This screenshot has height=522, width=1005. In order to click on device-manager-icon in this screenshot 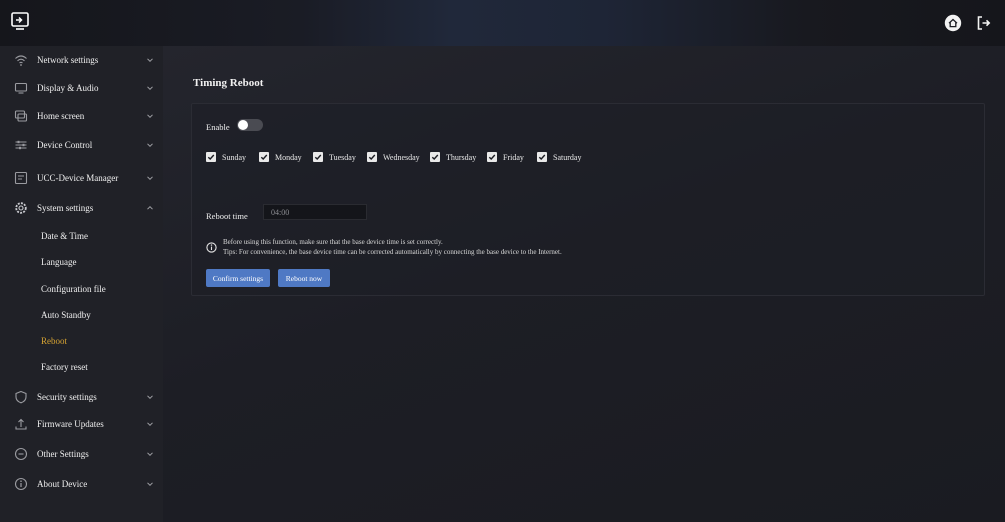, I will do `click(21, 178)`.